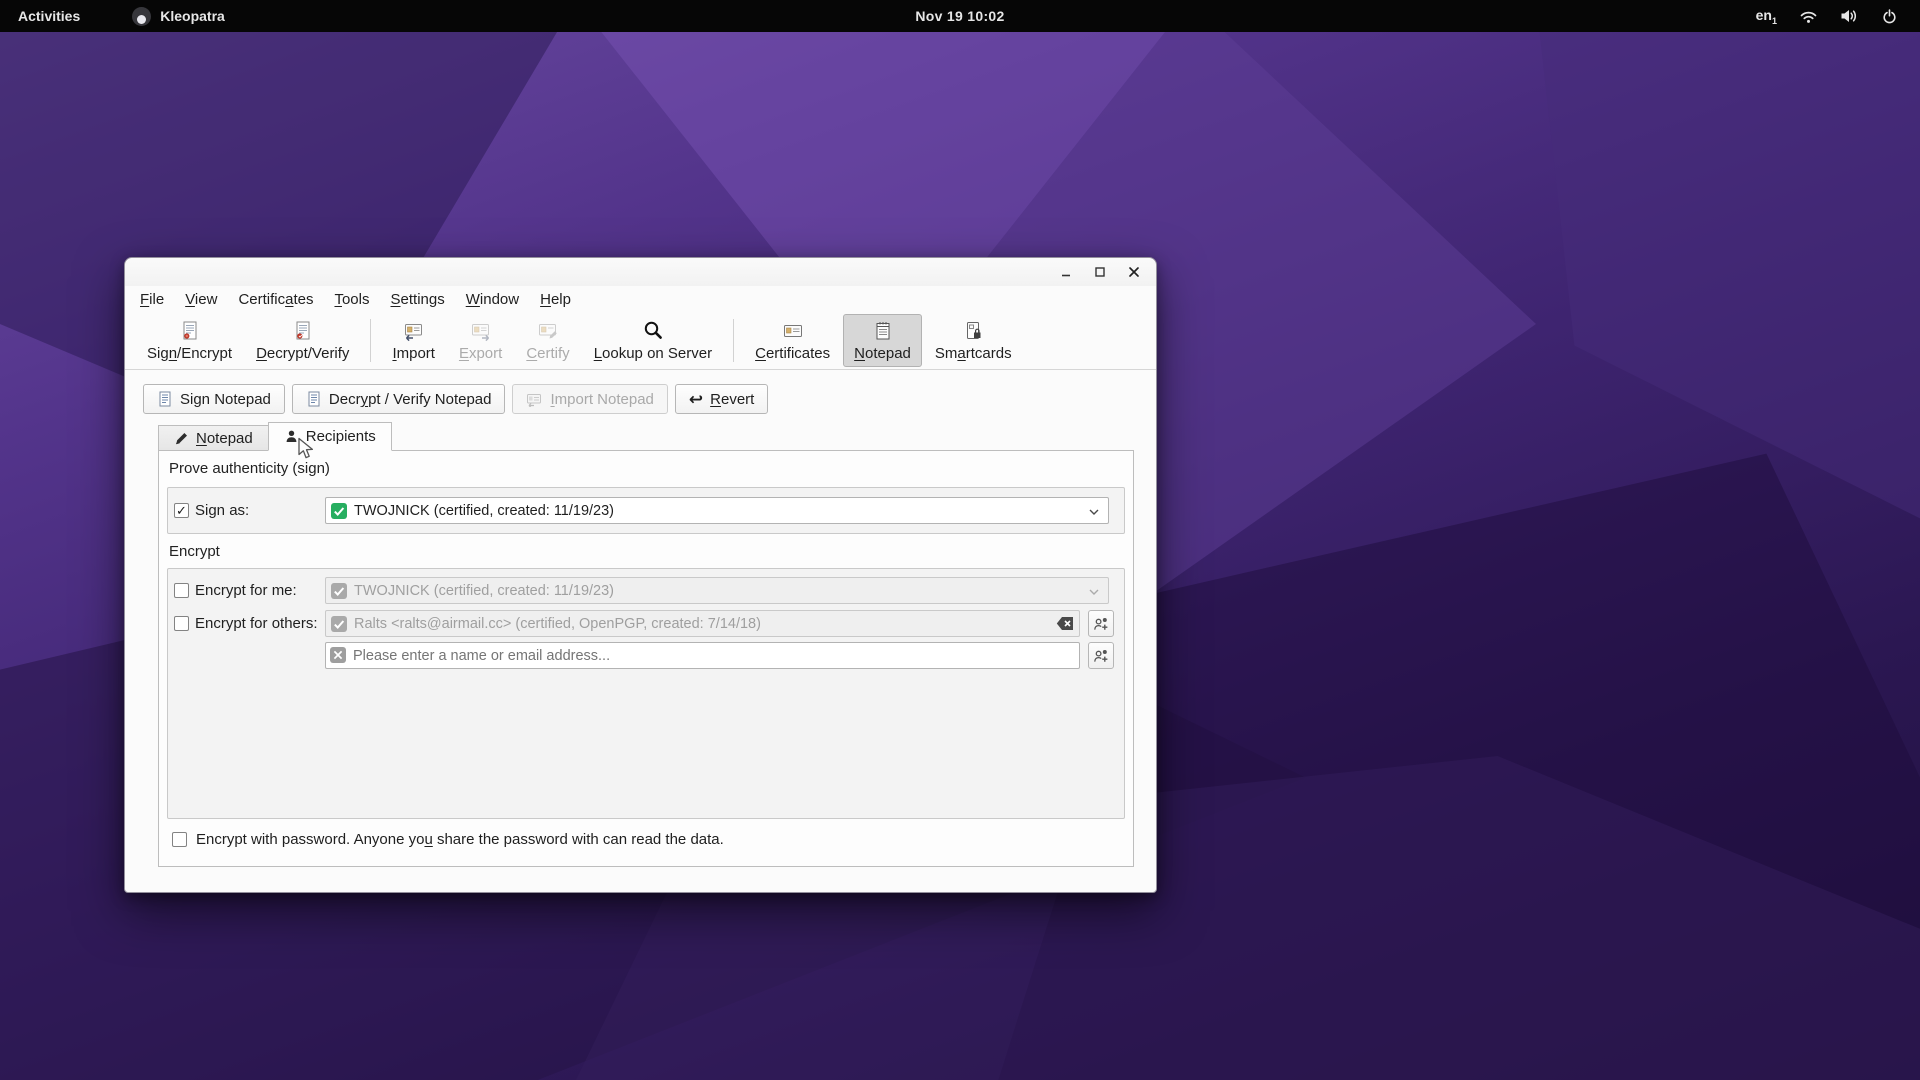  Describe the element at coordinates (152, 299) in the screenshot. I see `menu-file: File` at that location.